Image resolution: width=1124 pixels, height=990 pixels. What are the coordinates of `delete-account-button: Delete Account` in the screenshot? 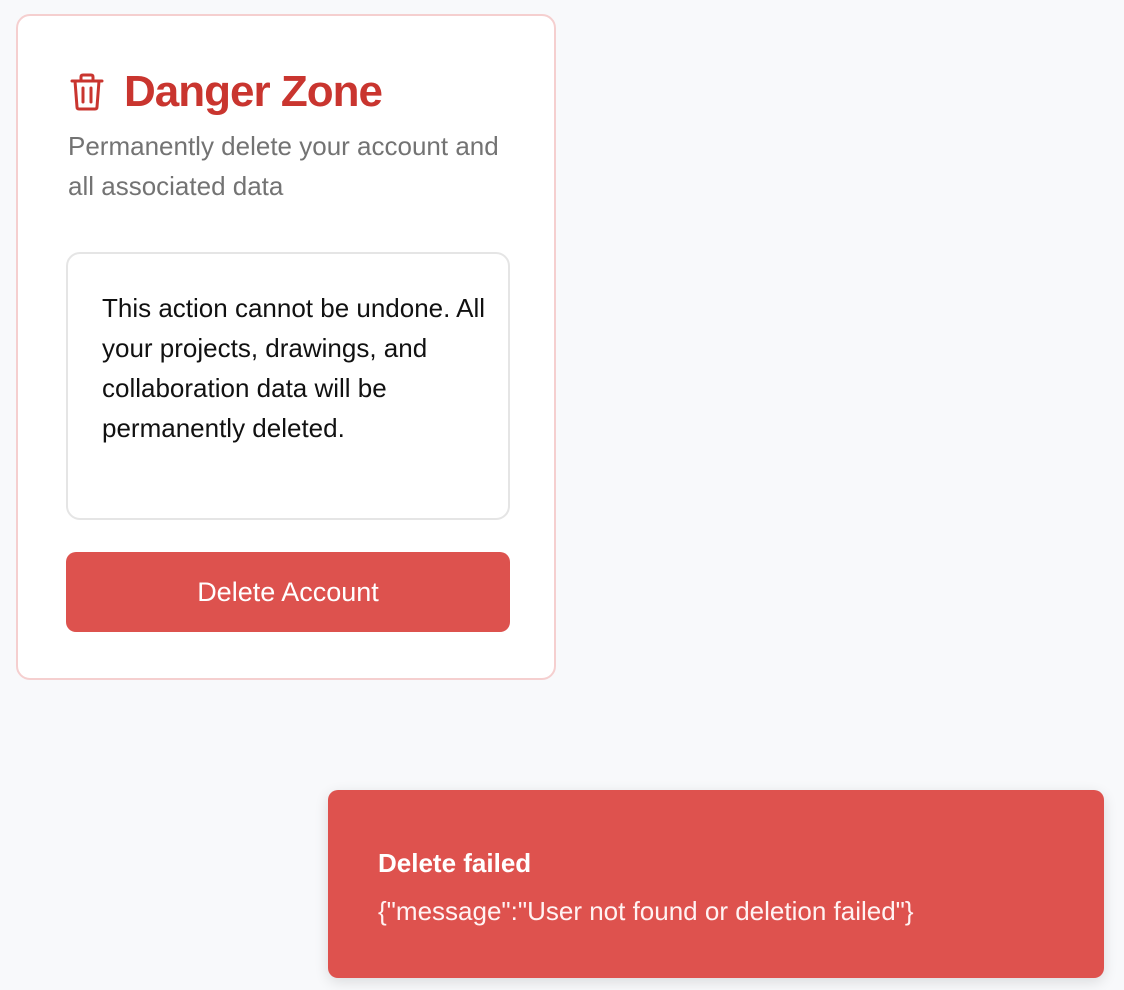 It's located at (288, 592).